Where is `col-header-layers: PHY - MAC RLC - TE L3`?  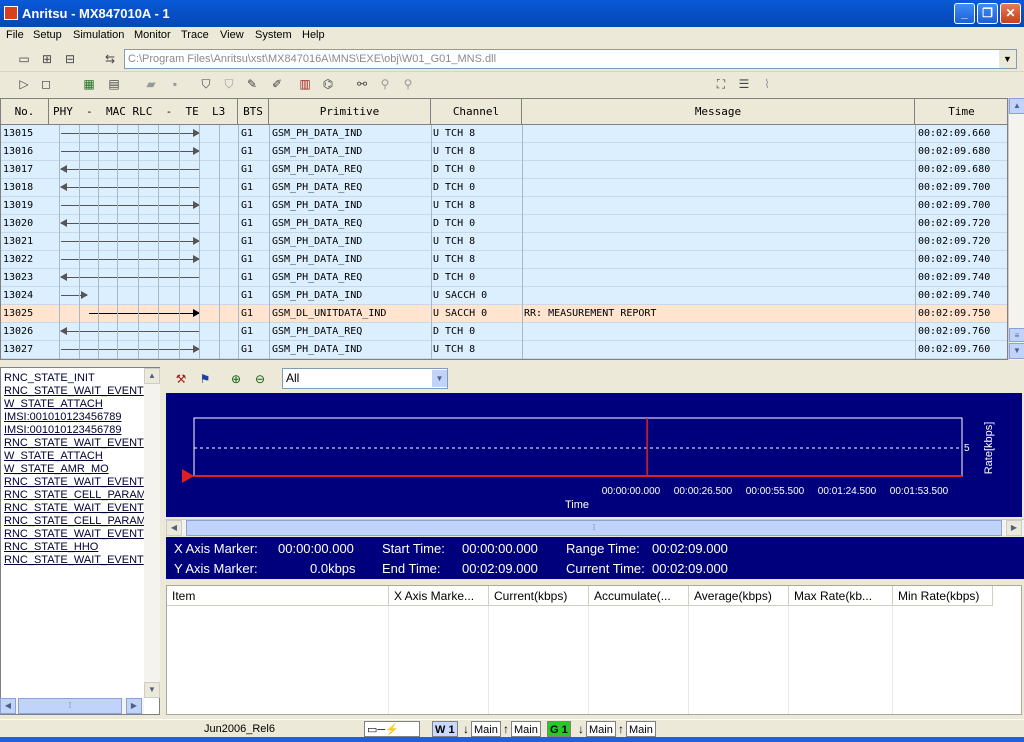
col-header-layers: PHY - MAC RLC - TE L3 is located at coordinates (143, 112).